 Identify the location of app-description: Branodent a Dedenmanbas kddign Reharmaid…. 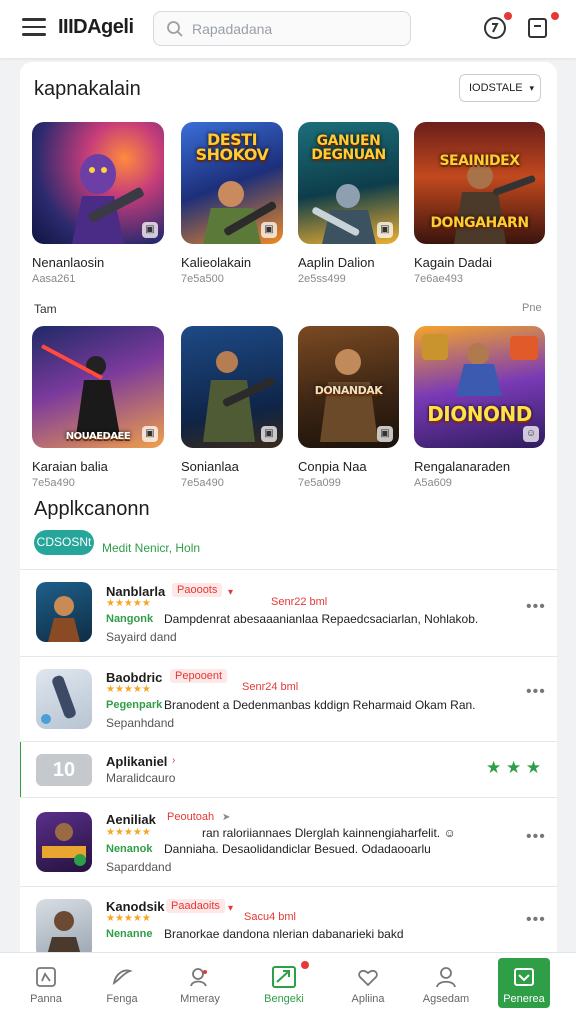
(320, 705).